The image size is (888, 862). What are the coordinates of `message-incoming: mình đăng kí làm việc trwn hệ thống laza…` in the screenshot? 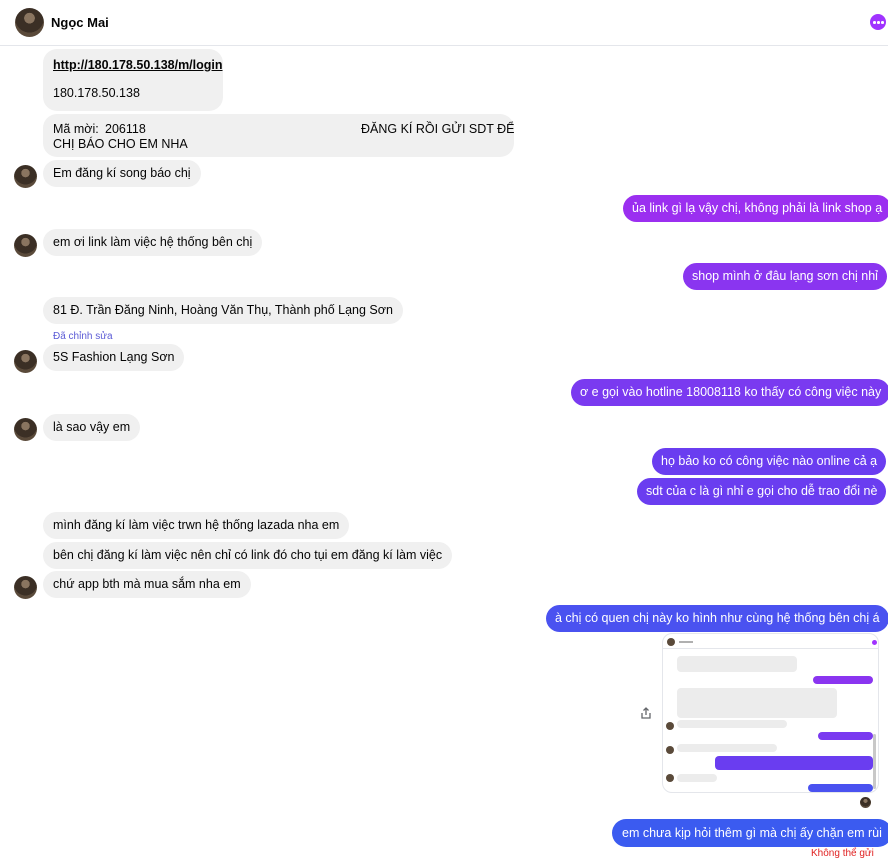 It's located at (196, 525).